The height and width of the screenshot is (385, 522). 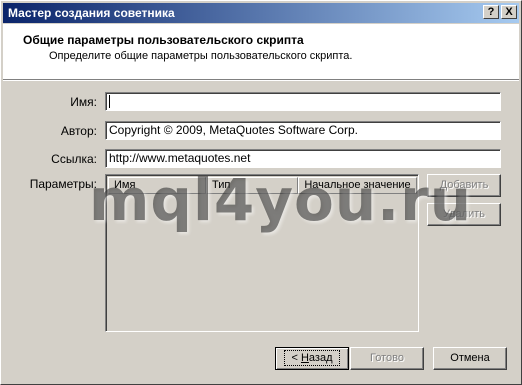 What do you see at coordinates (63, 184) in the screenshot?
I see `params-label: Параметры:` at bounding box center [63, 184].